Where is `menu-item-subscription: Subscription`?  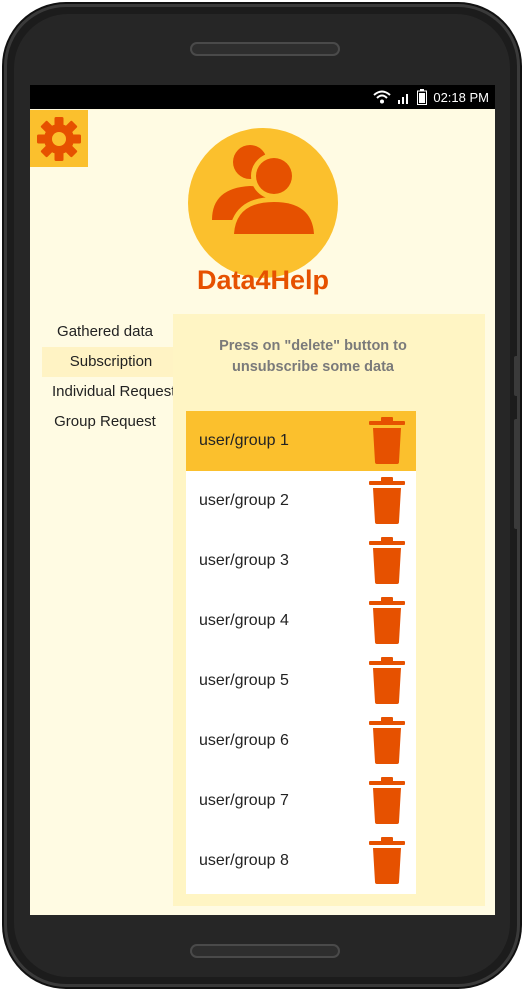 menu-item-subscription: Subscription is located at coordinates (111, 362).